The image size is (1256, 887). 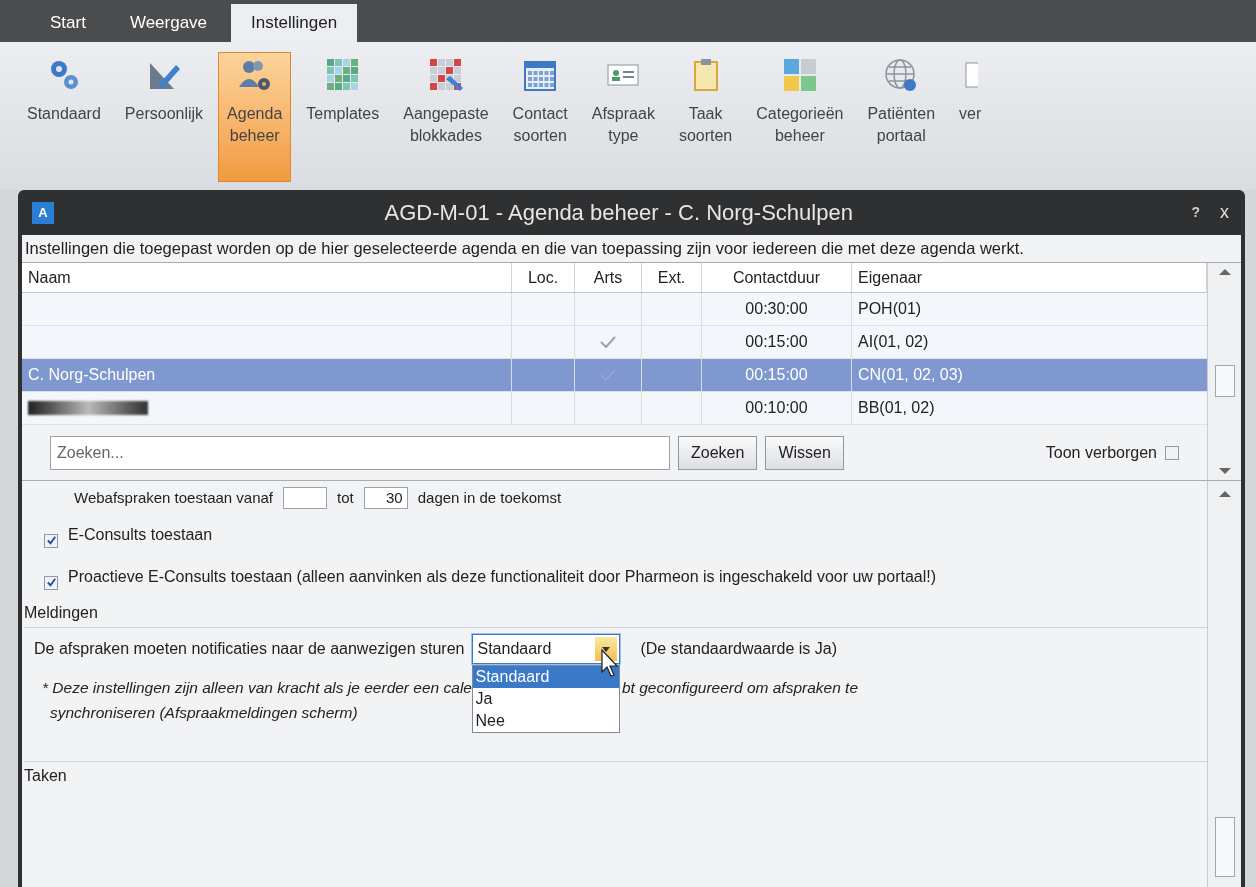 What do you see at coordinates (1172, 452) in the screenshot?
I see `show-hidden-checkbox` at bounding box center [1172, 452].